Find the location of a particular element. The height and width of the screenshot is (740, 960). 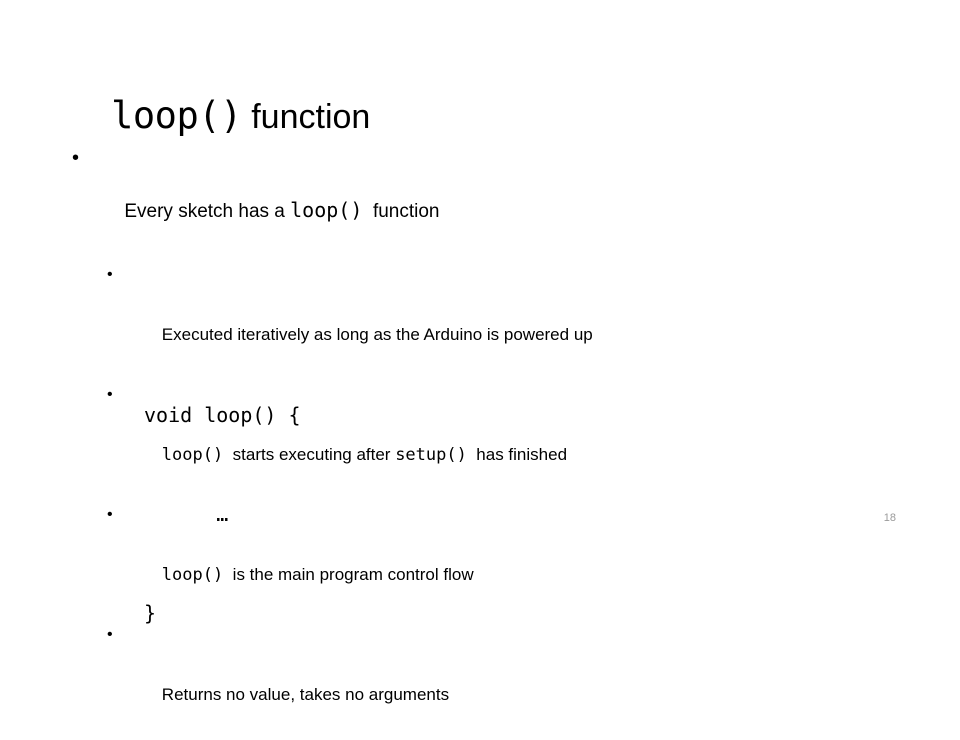

bullet-segment-text: Every sketch has a is located at coordinates (207, 211).